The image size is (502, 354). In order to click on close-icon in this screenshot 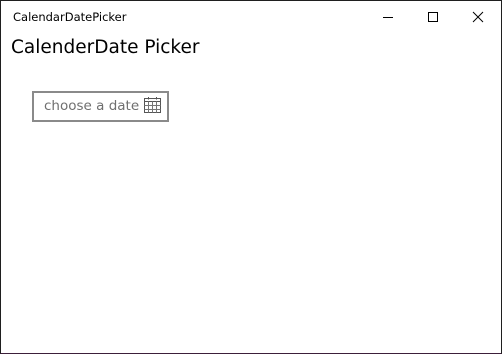, I will do `click(477, 16)`.